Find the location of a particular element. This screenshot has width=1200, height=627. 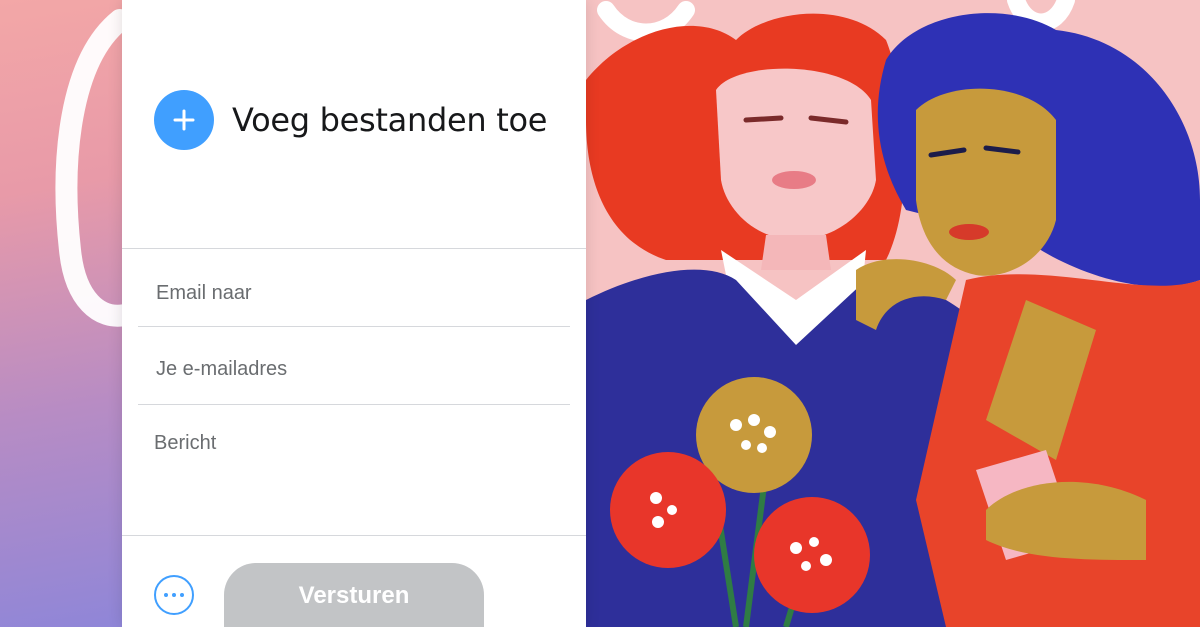

add-files-label: Voeg bestanden toe is located at coordinates (390, 120).